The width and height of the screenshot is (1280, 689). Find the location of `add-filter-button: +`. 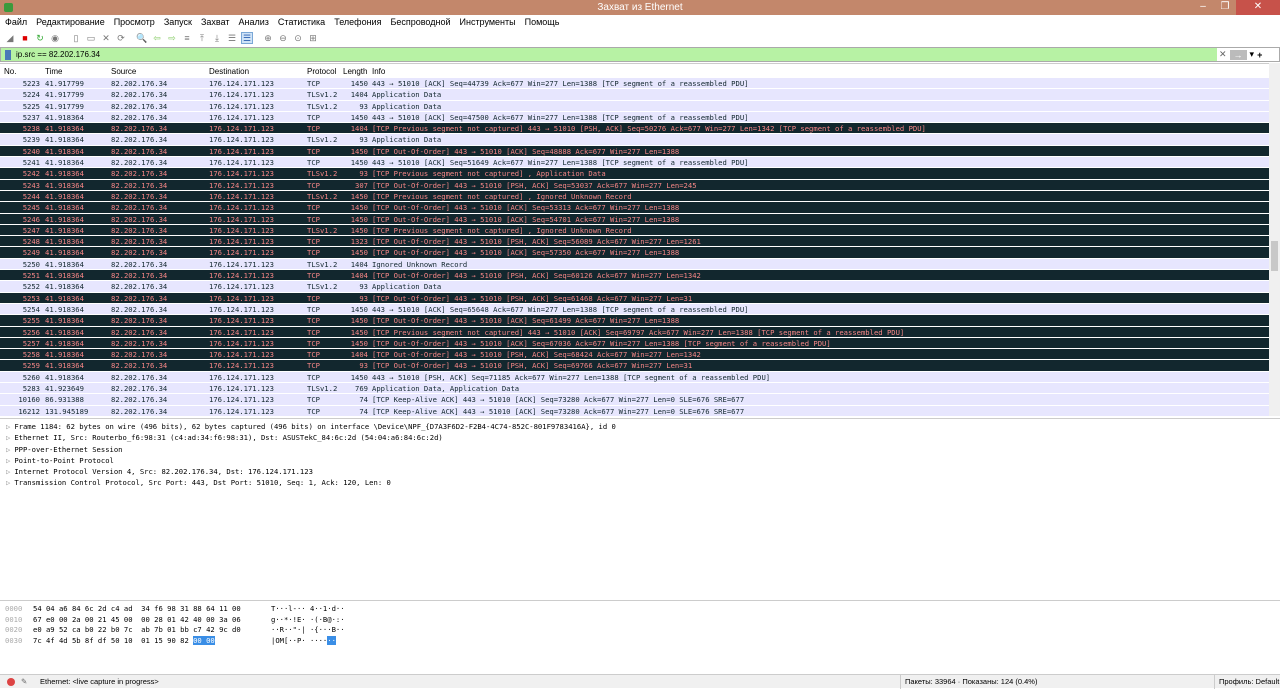

add-filter-button: + is located at coordinates (1259, 55).